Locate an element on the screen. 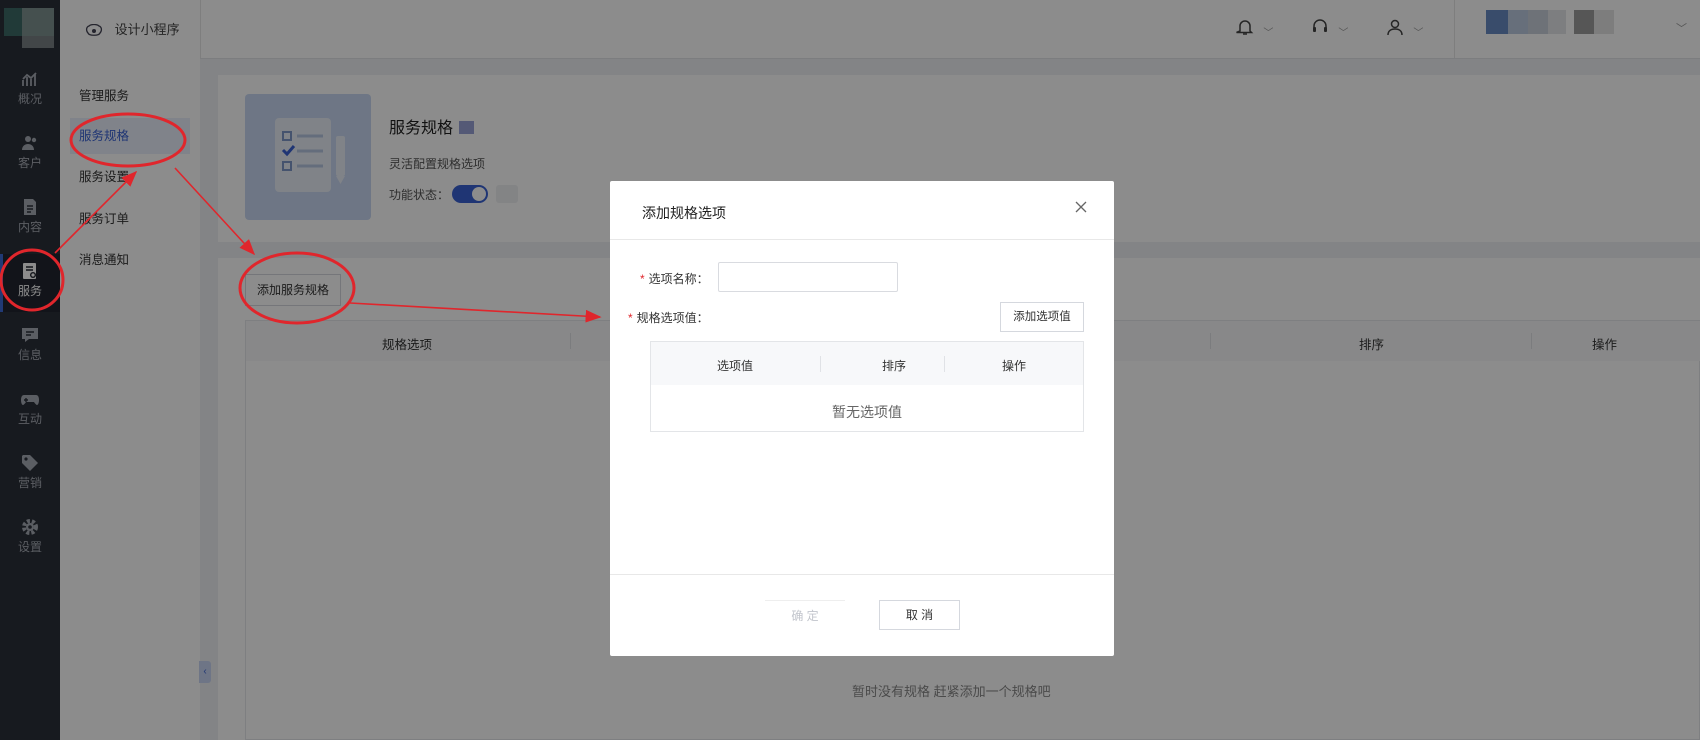  option-values-empty-text: 暂无选项值 is located at coordinates (867, 412).